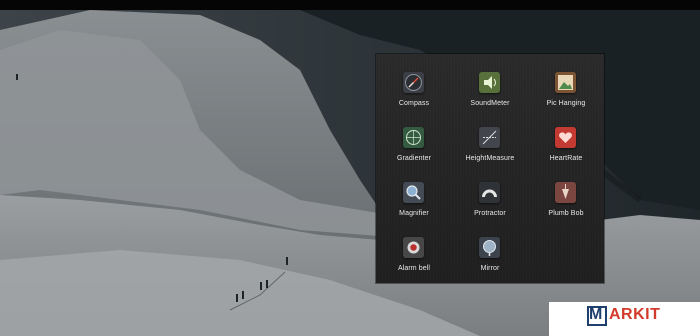  What do you see at coordinates (635, 314) in the screenshot?
I see `logo-text: ARKIT` at bounding box center [635, 314].